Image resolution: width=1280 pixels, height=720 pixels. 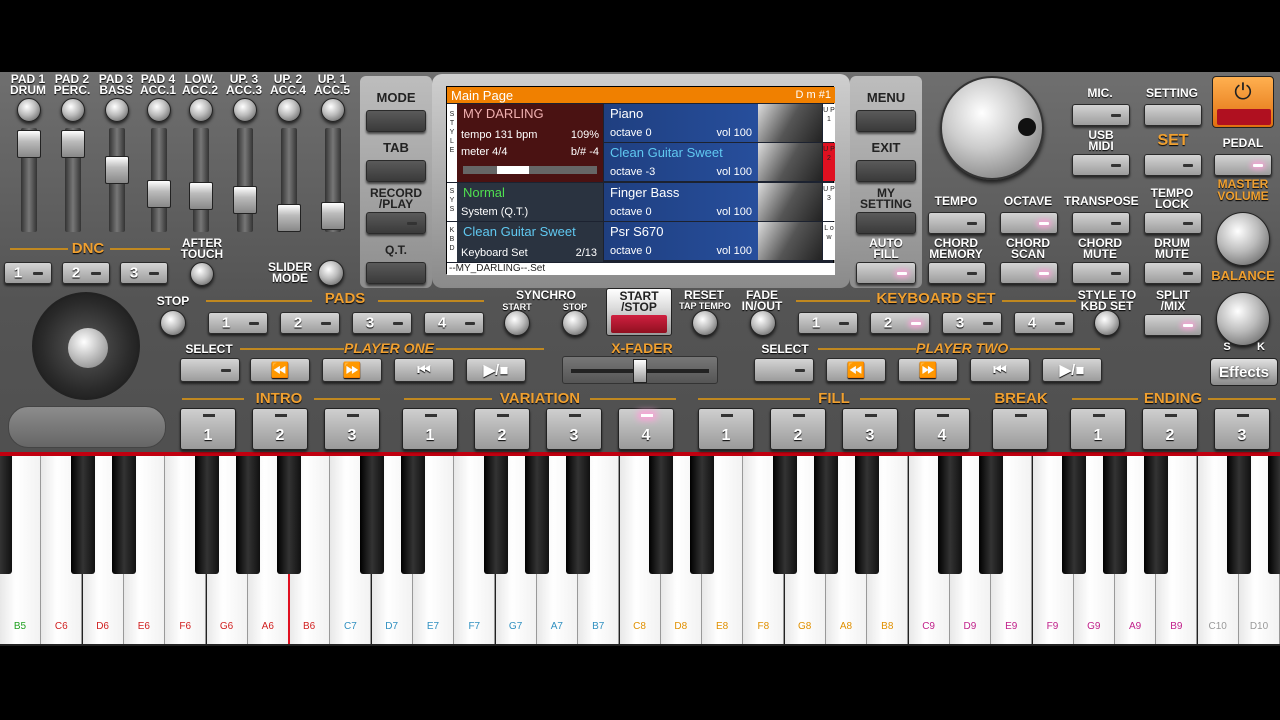 What do you see at coordinates (29, 110) in the screenshot?
I see `pad-1-knob` at bounding box center [29, 110].